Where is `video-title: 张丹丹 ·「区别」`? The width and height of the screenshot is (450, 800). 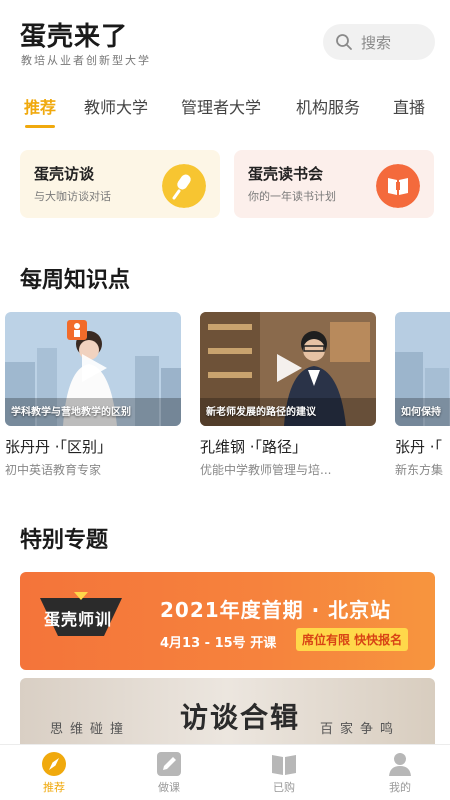 video-title: 张丹丹 ·「区别」 is located at coordinates (59, 447).